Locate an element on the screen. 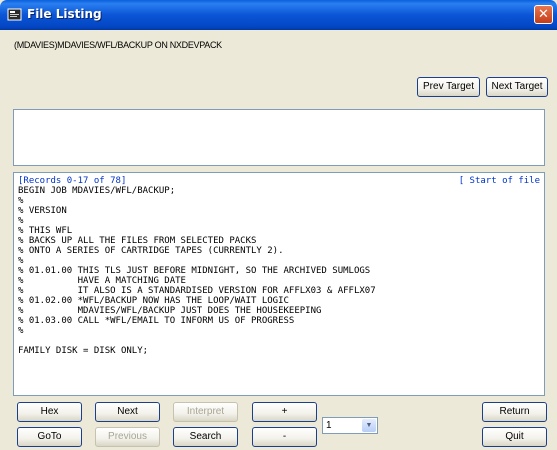 The width and height of the screenshot is (557, 450). goto-button: GoTo is located at coordinates (49, 437).